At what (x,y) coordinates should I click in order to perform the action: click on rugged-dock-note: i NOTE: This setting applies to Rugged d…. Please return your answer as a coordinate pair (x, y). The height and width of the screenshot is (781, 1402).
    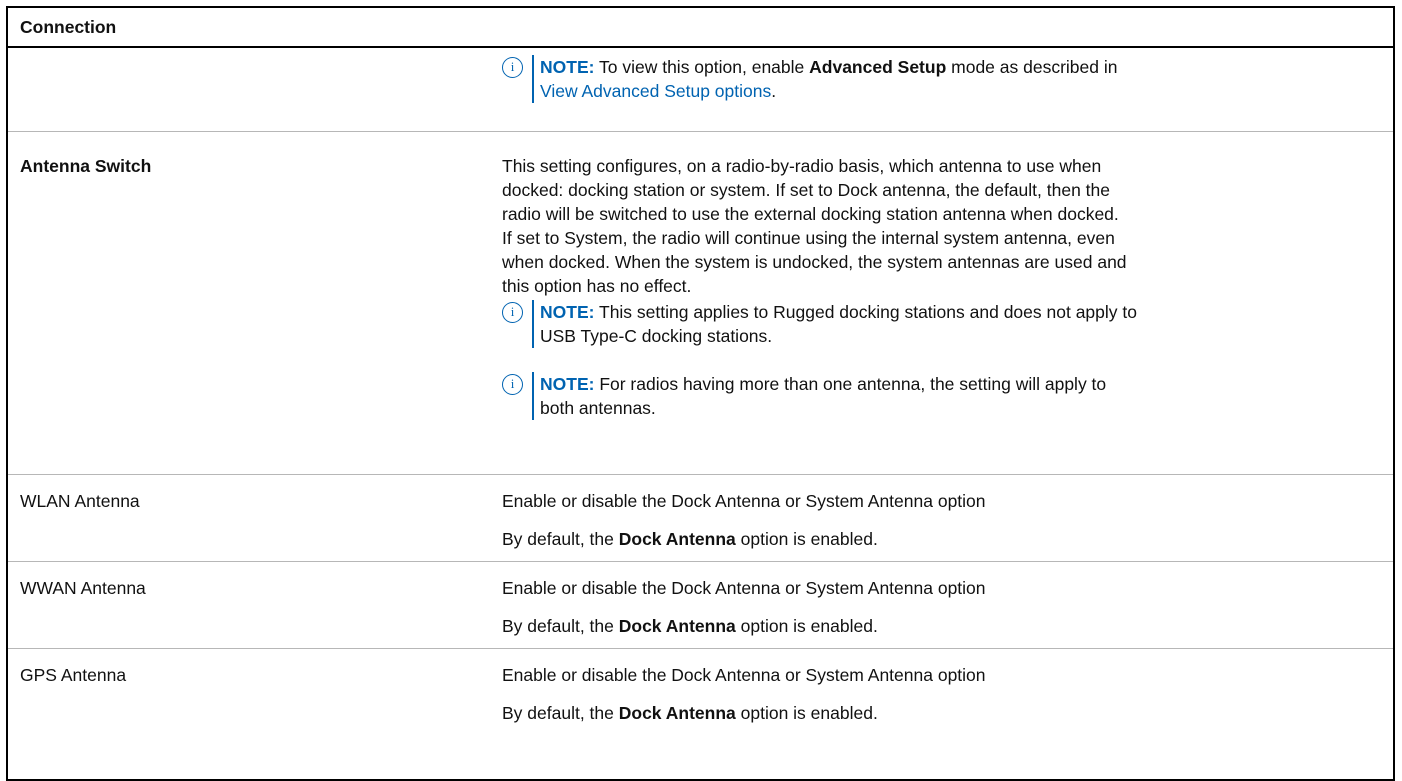
    Looking at the image, I should click on (942, 324).